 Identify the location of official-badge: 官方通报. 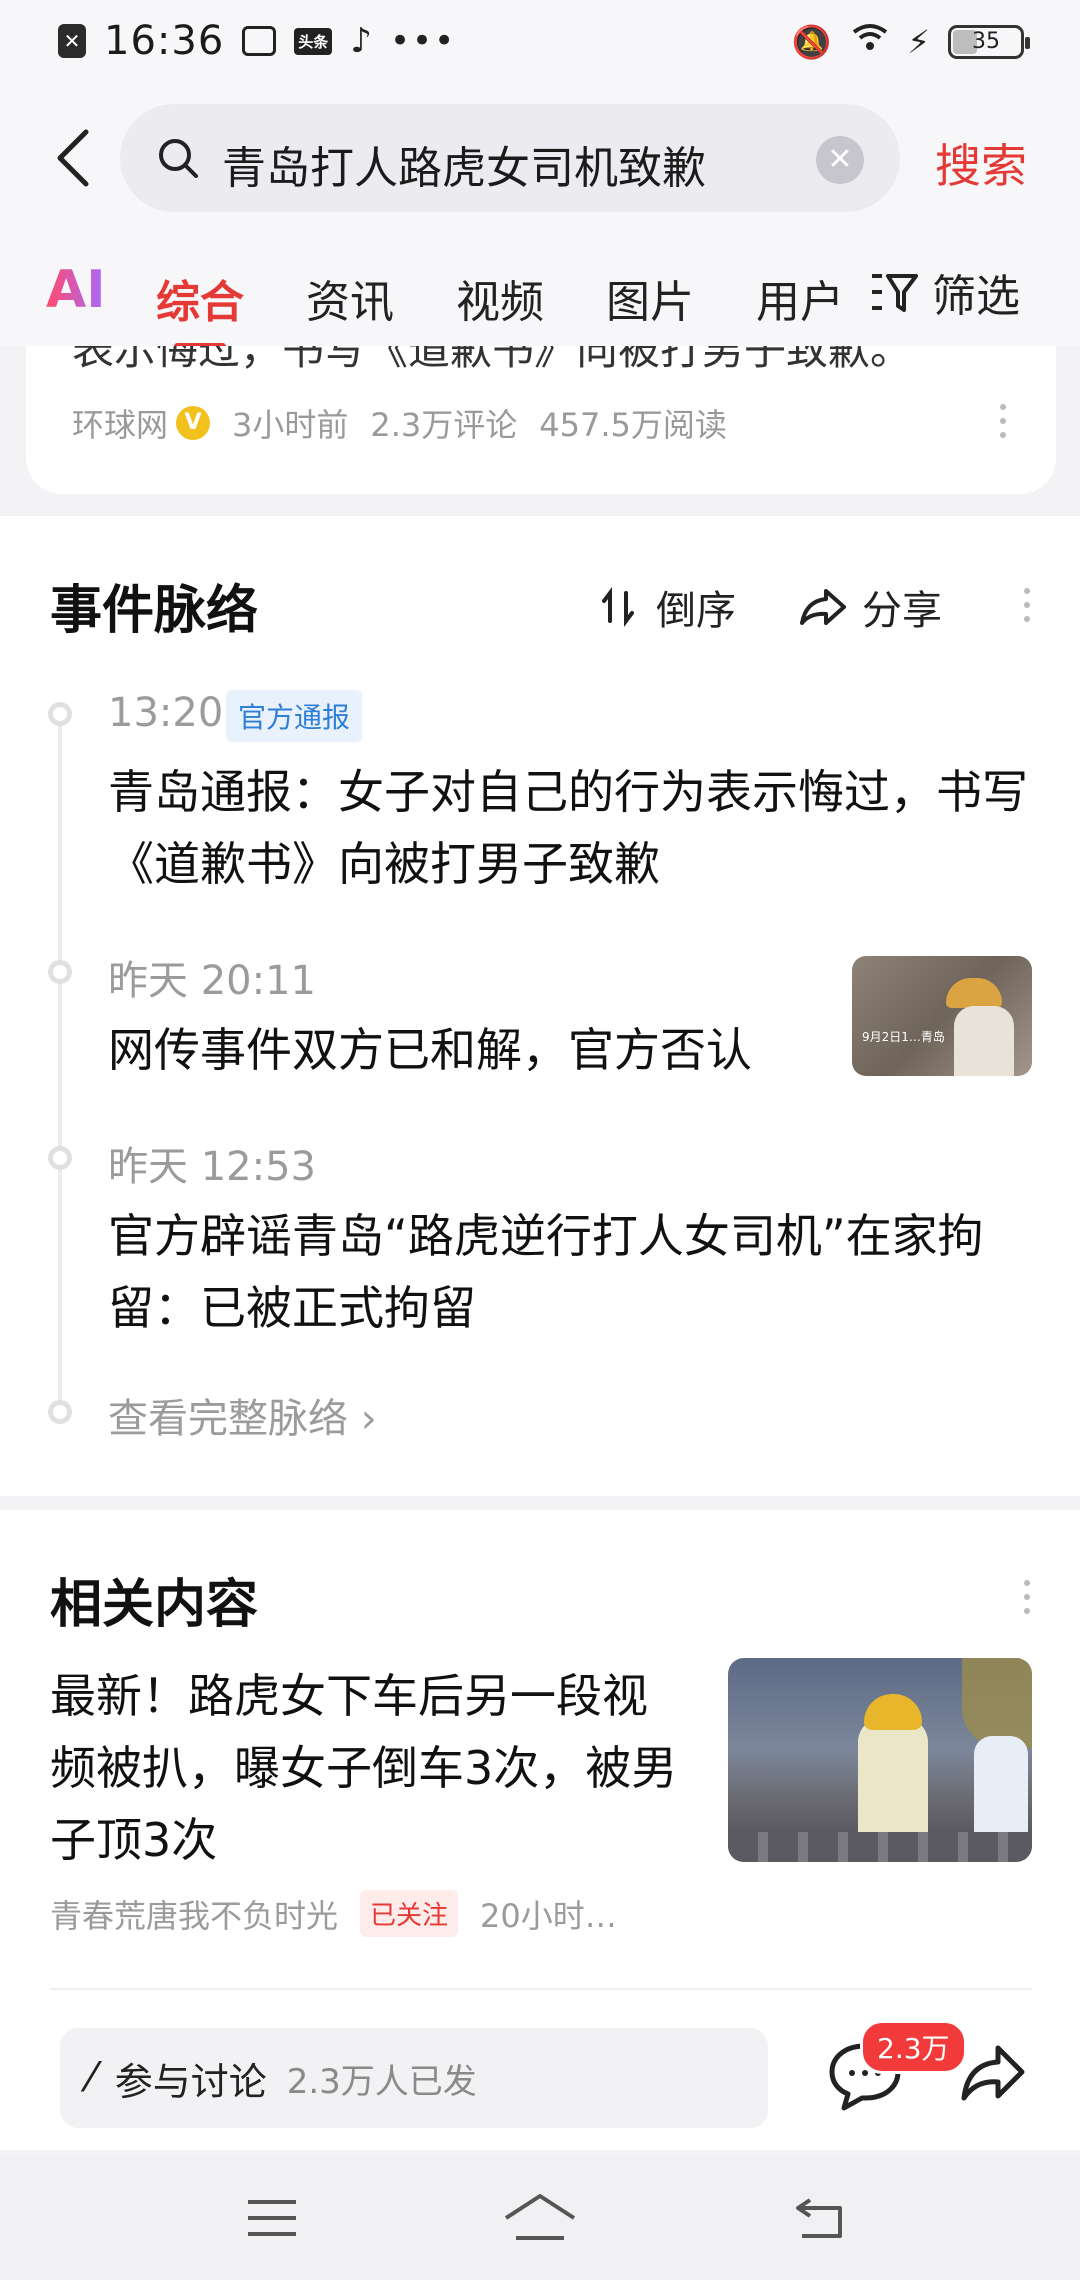
(294, 716).